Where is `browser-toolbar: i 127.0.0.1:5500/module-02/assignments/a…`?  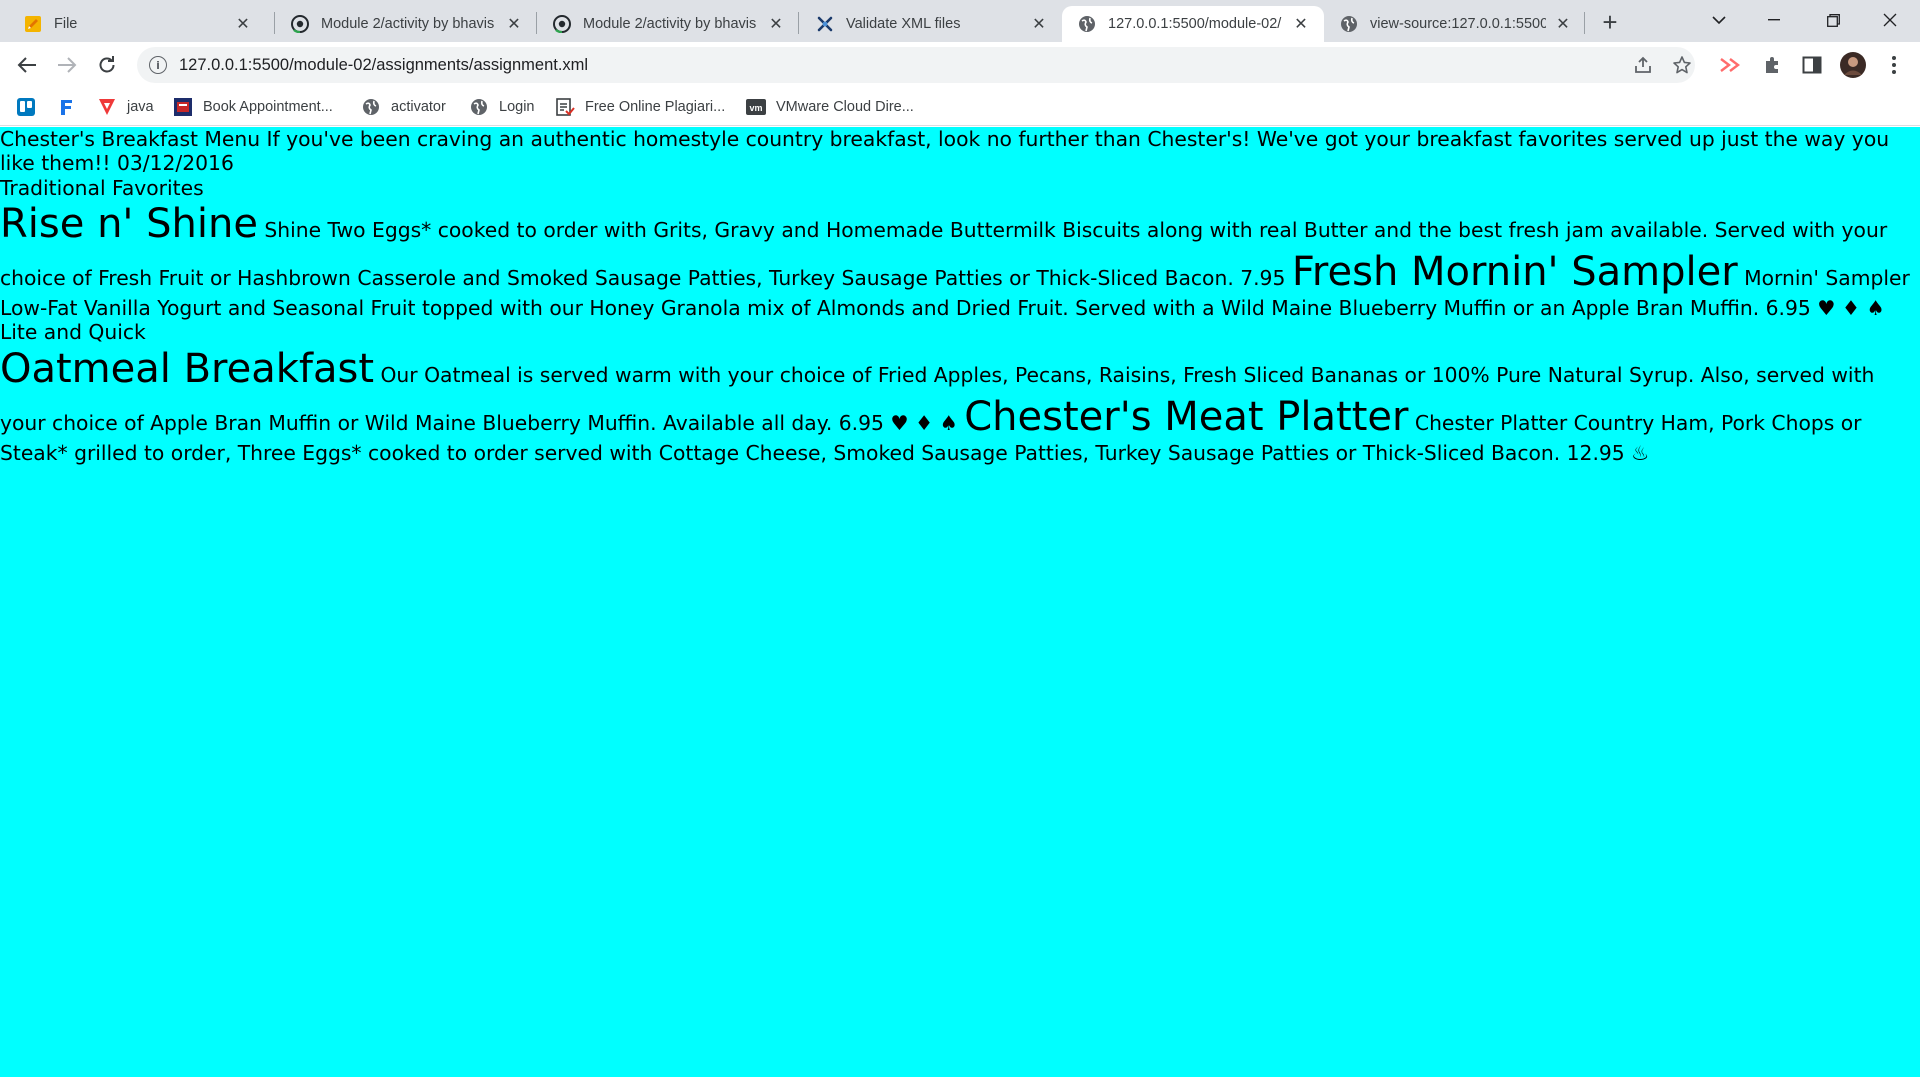 browser-toolbar: i 127.0.0.1:5500/module-02/assignments/a… is located at coordinates (960, 65).